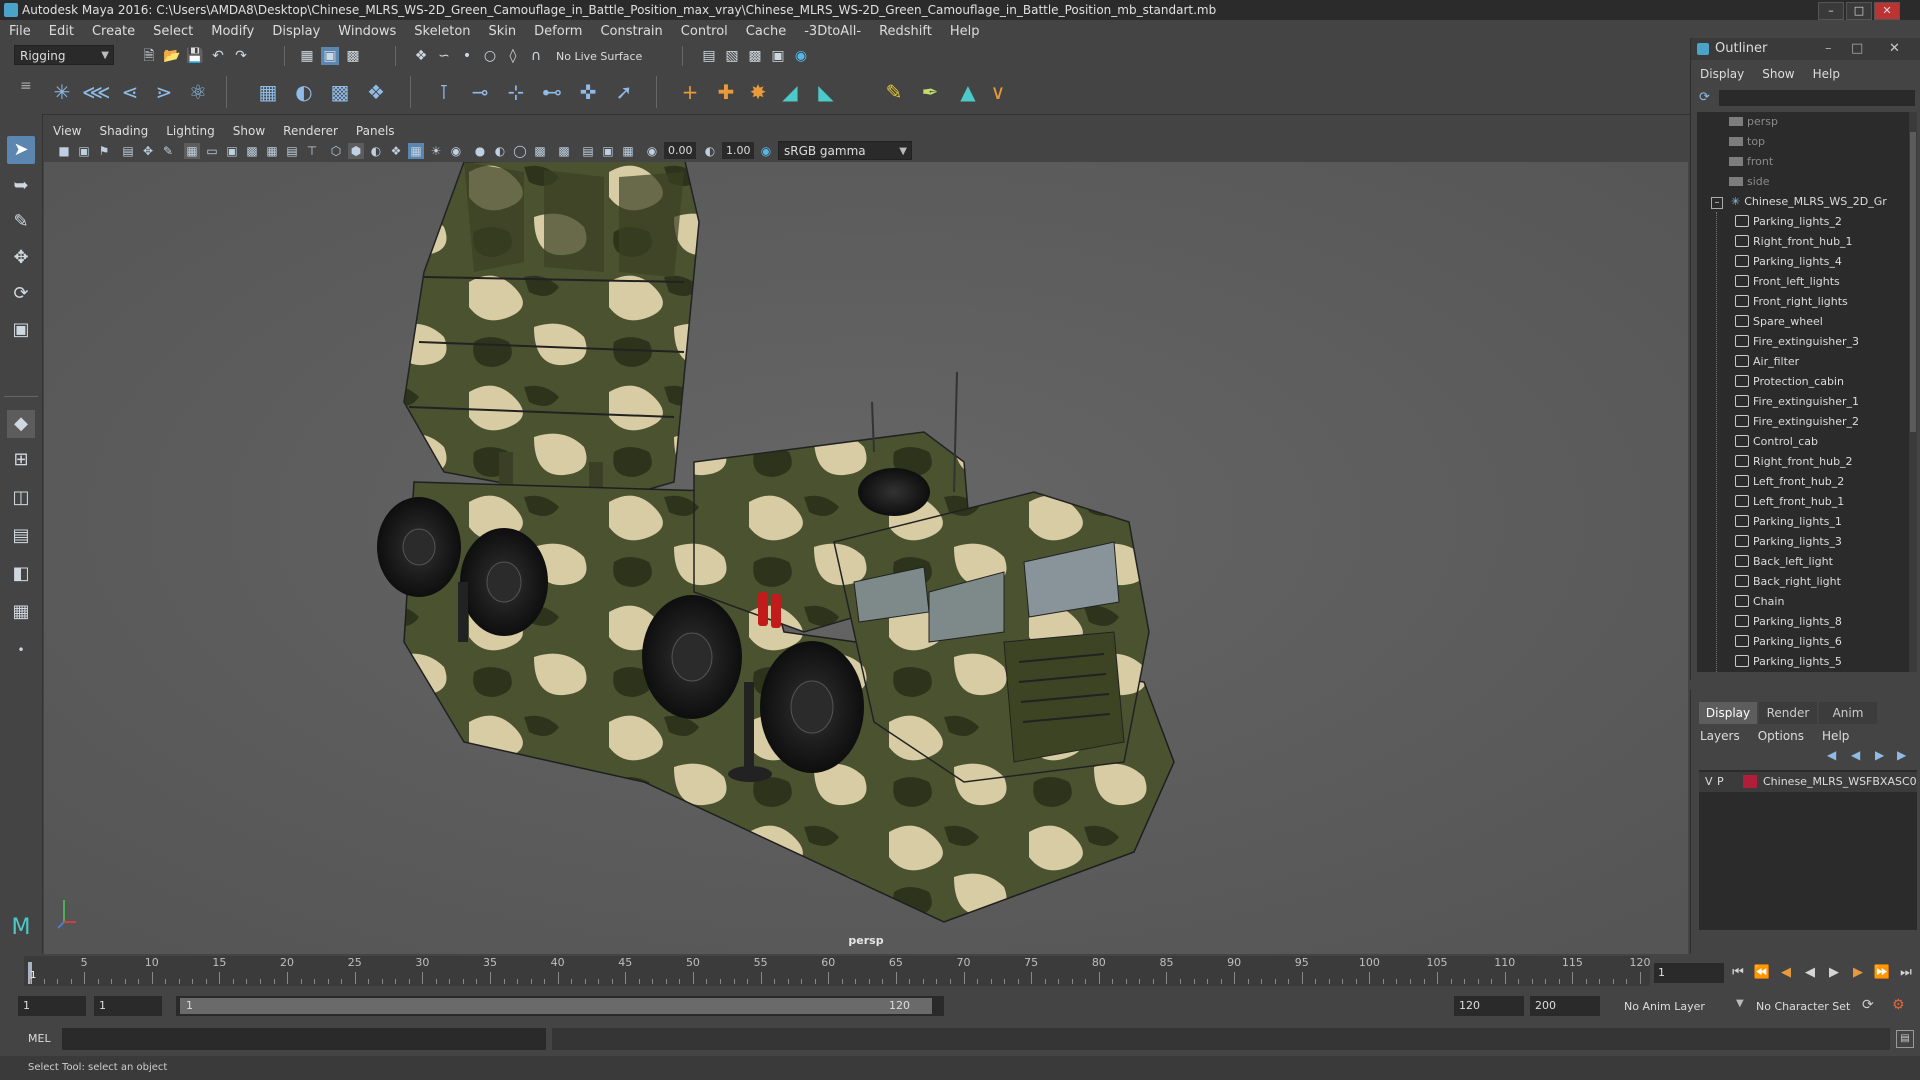  Describe the element at coordinates (192, 151) in the screenshot. I see `grid-icon: ▦` at that location.